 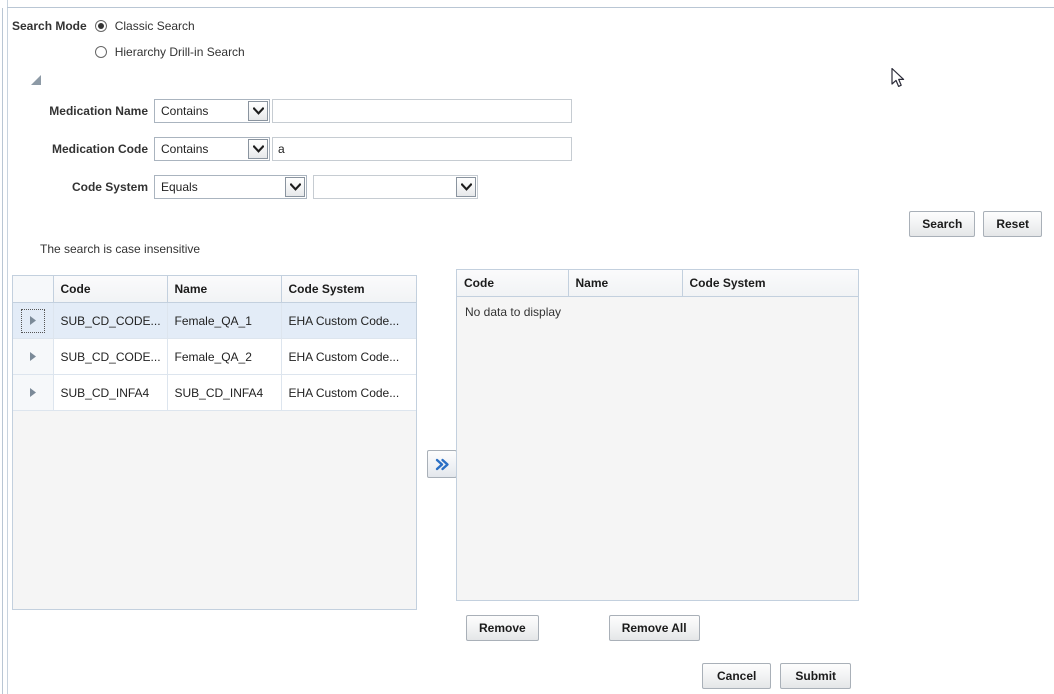 I want to click on row-name: SUB_CD_INFA4, so click(x=224, y=392).